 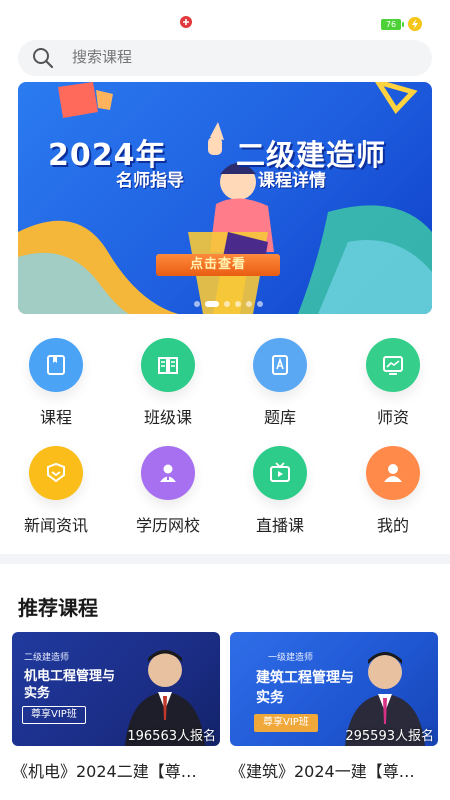 I want to click on news-icon, so click(x=56, y=473).